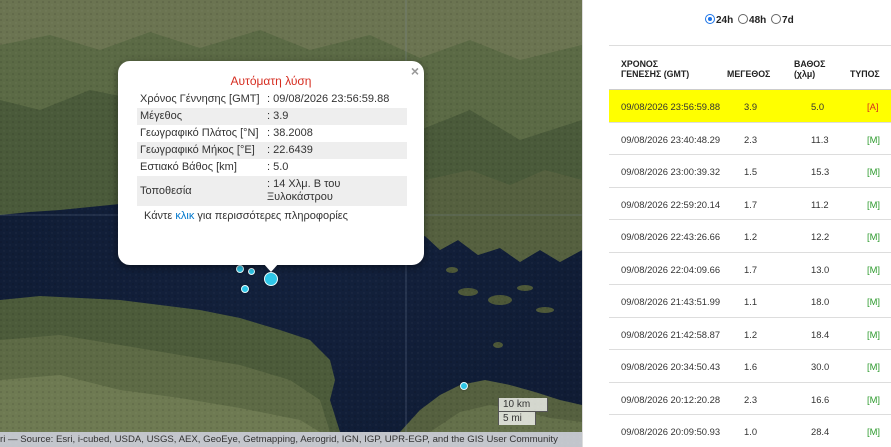  I want to click on field-label: Τοποθεσία, so click(200, 191).